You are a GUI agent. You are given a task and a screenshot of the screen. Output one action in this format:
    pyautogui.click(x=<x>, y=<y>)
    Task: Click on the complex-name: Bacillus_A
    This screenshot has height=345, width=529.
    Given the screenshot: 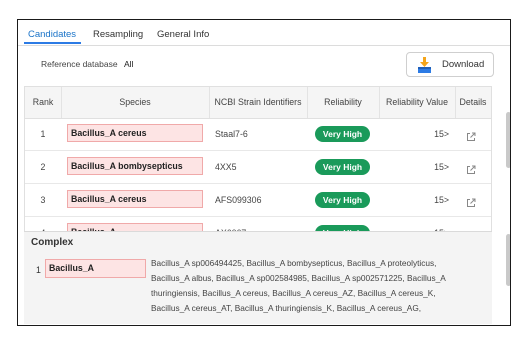 What is the action you would take?
    pyautogui.click(x=95, y=268)
    